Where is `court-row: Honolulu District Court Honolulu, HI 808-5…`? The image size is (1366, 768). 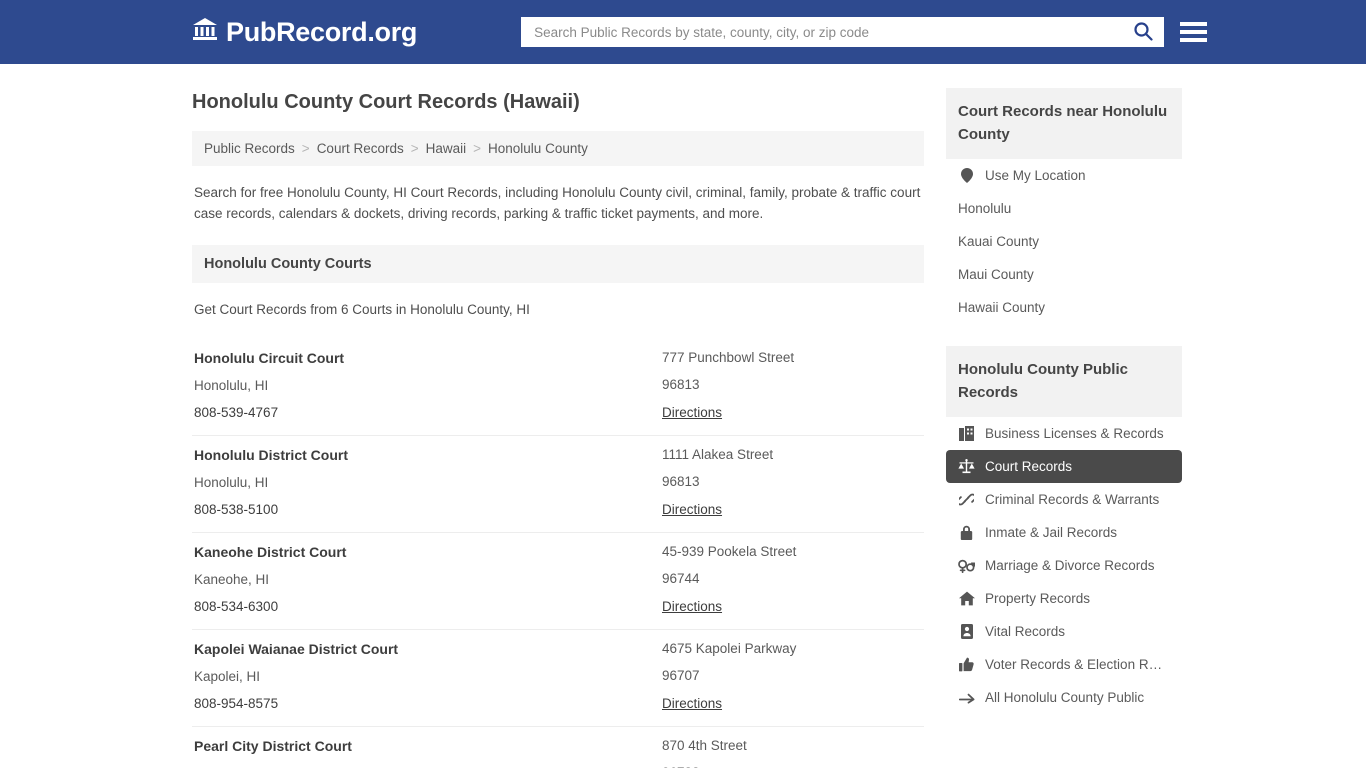
court-row: Honolulu District Court Honolulu, HI 808-5… is located at coordinates (558, 484).